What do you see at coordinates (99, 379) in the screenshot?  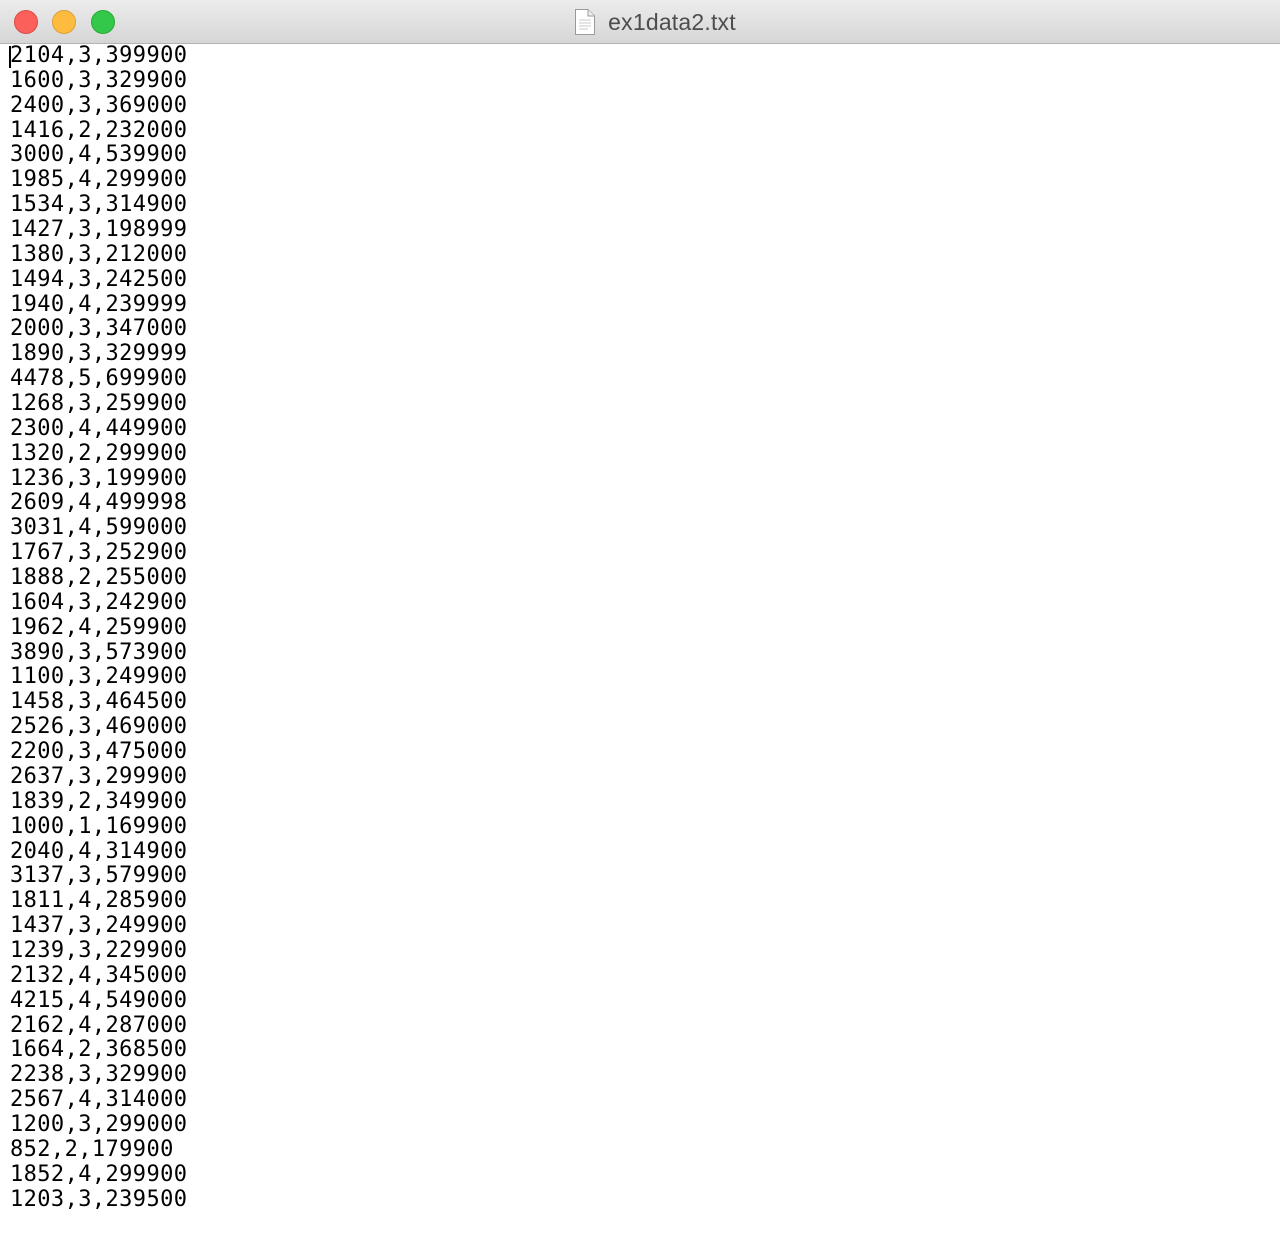 I see `text-line: 4478,5,699900` at bounding box center [99, 379].